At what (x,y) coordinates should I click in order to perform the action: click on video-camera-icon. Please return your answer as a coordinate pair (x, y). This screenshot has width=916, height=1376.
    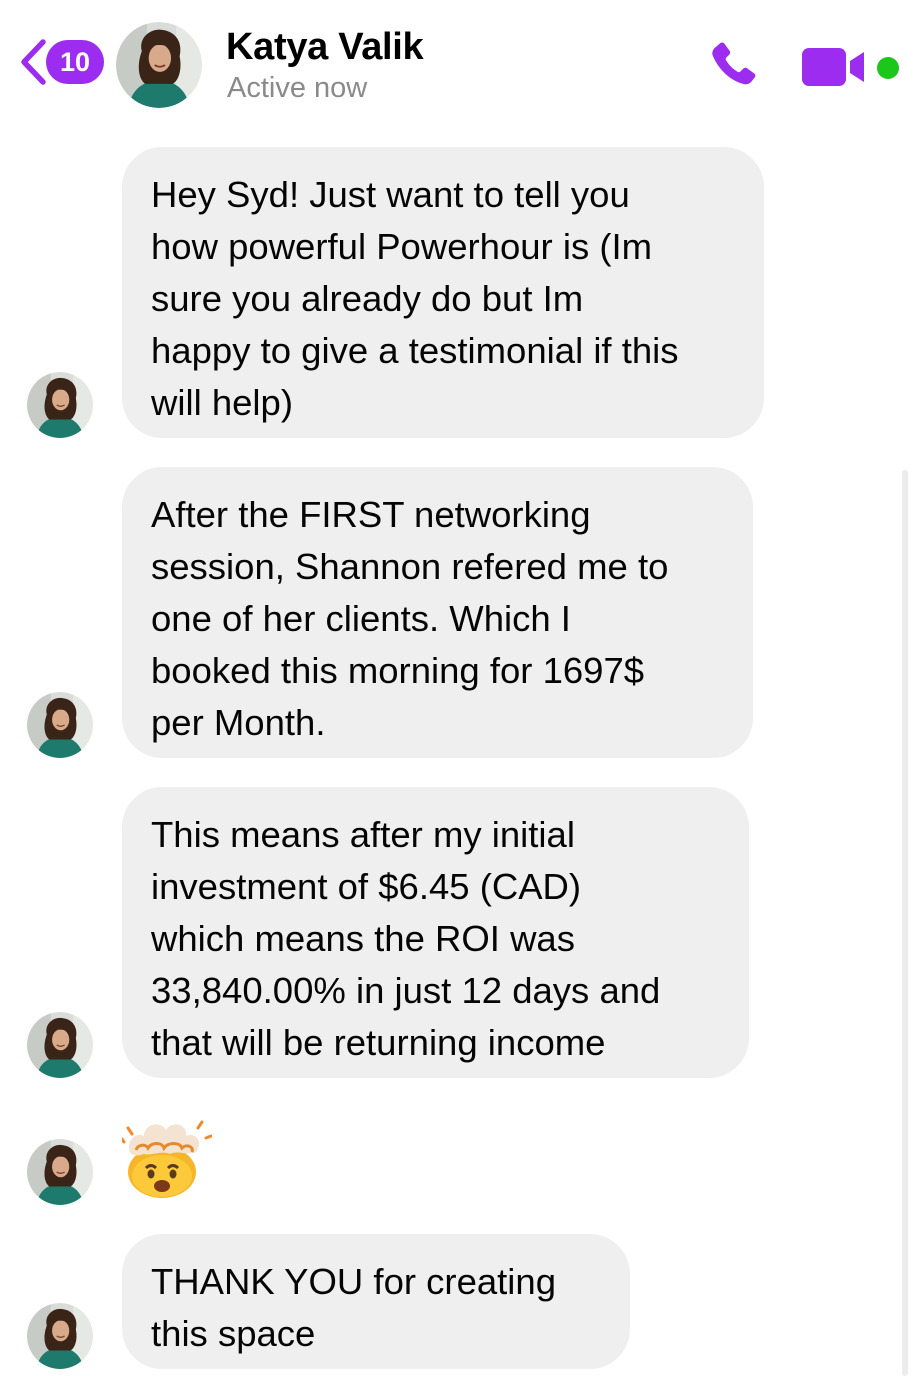
    Looking at the image, I should click on (833, 67).